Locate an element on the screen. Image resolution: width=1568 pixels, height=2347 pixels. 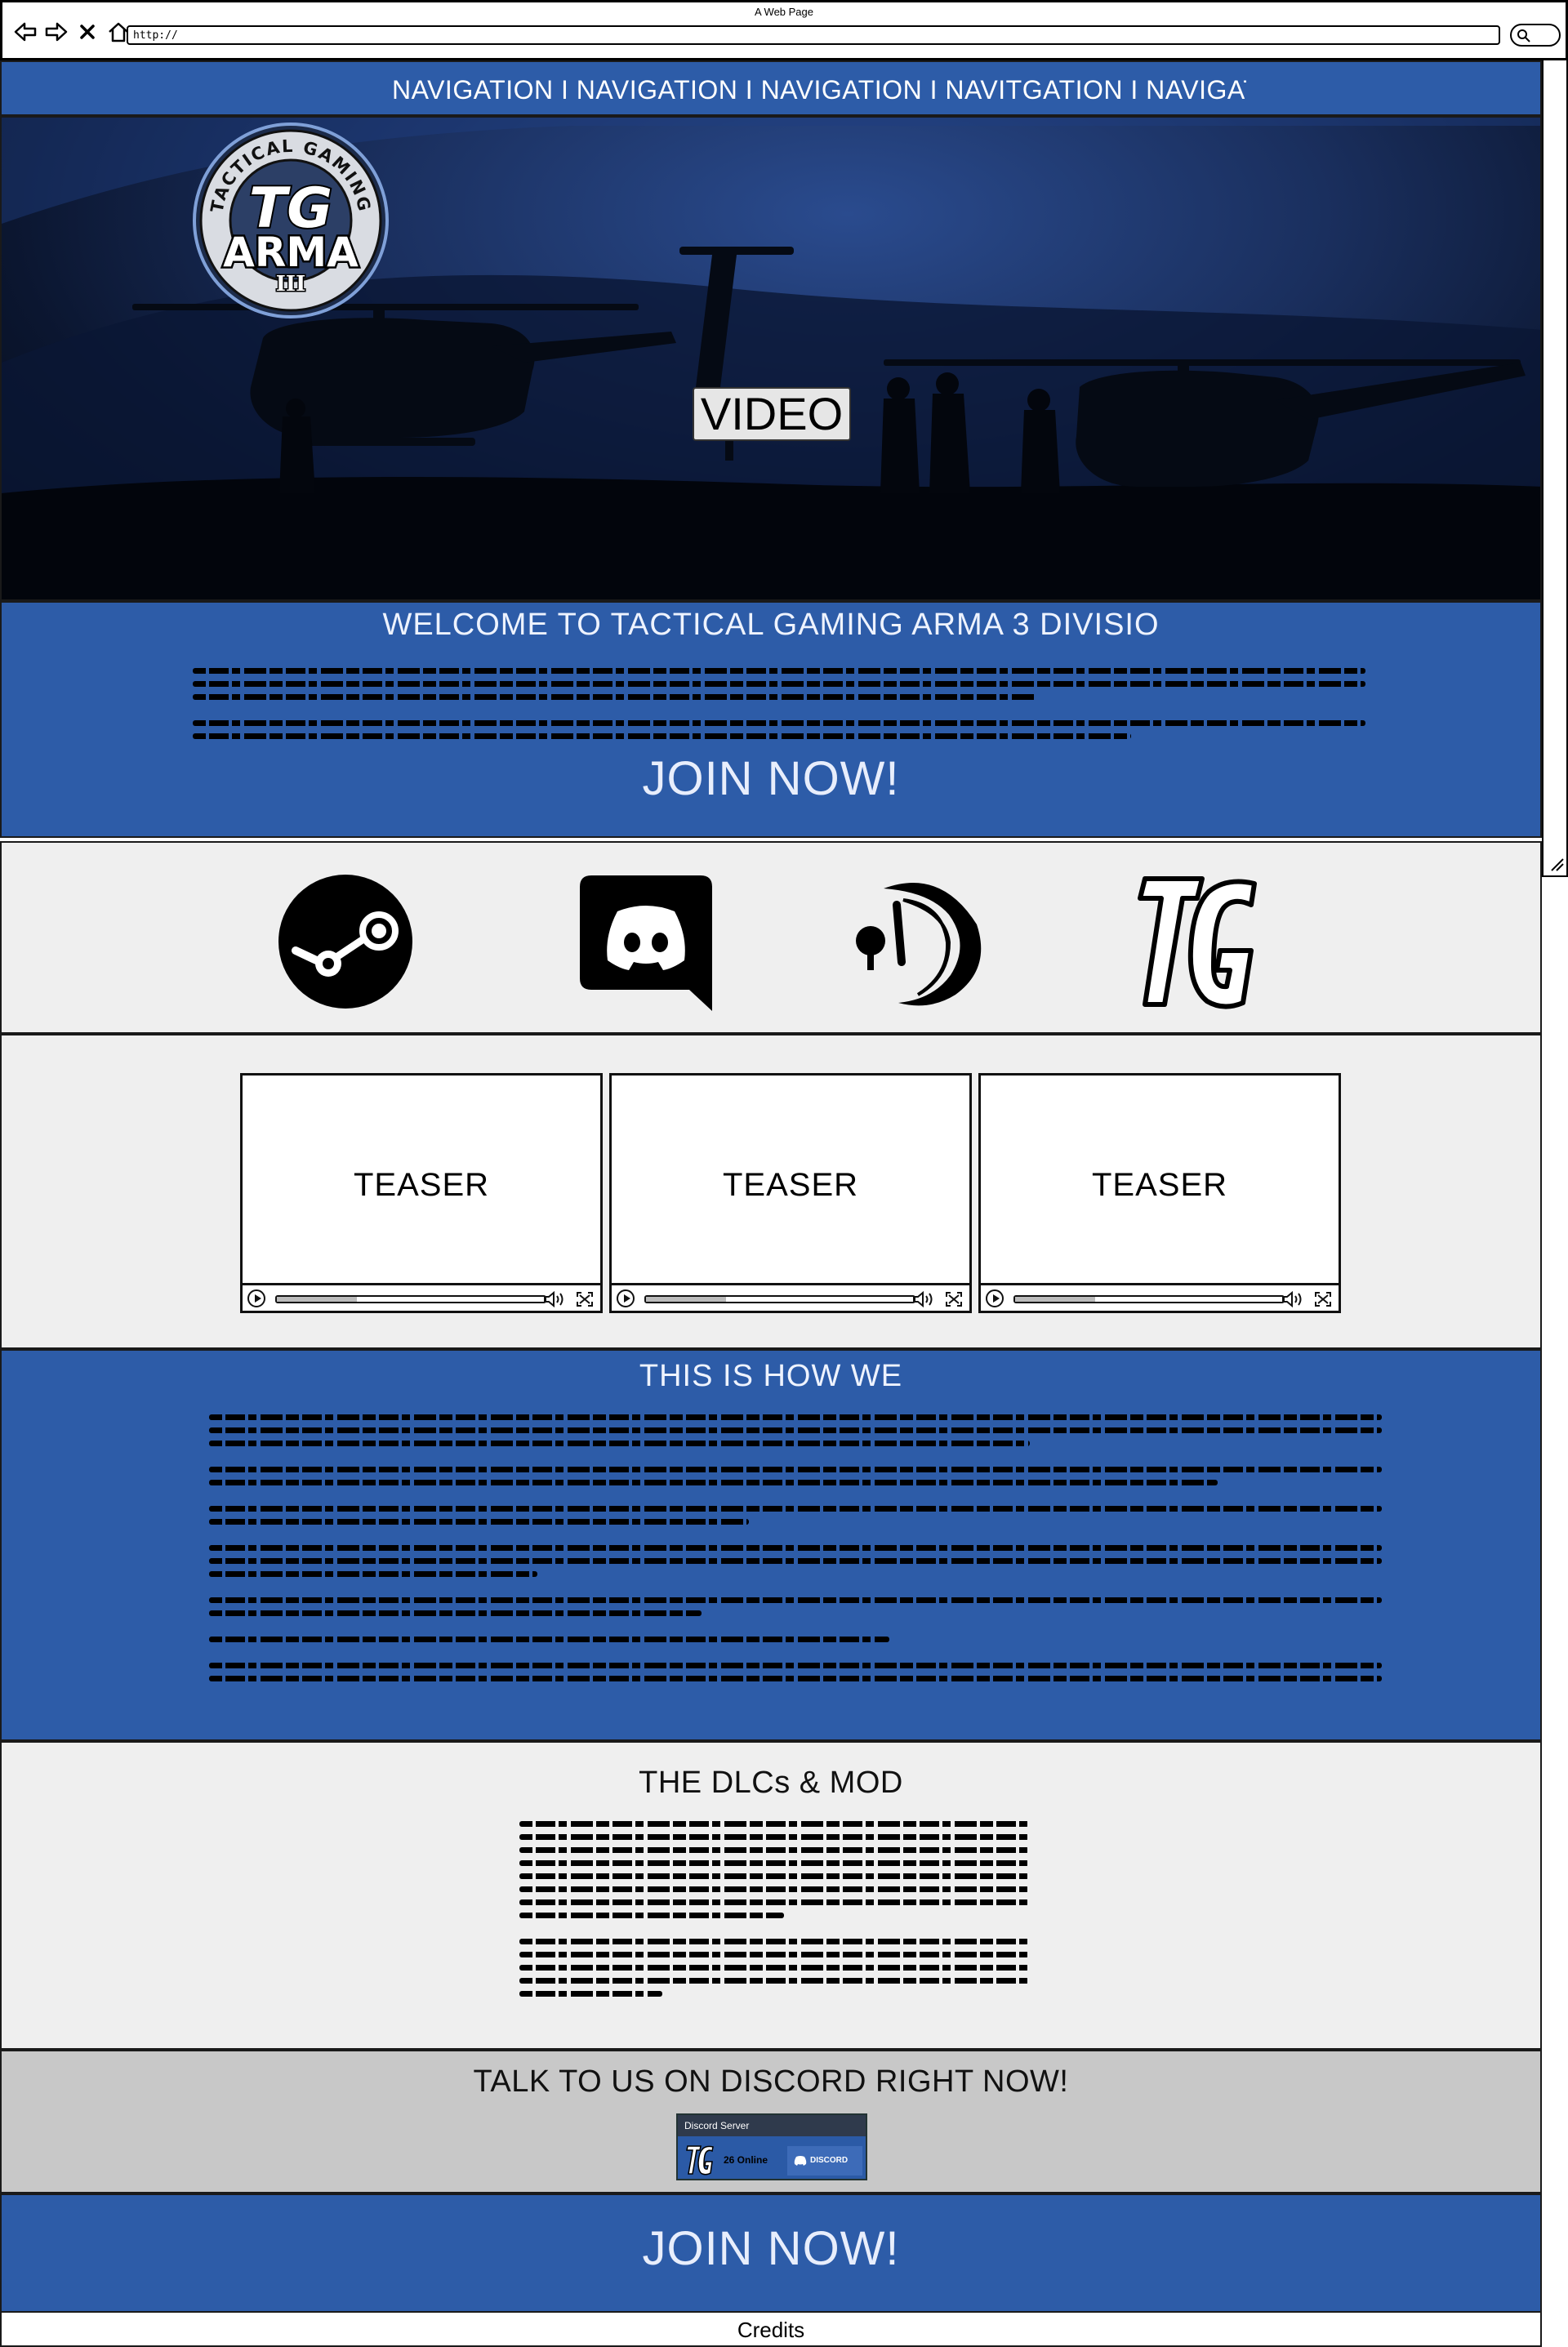
discord-connect-button: DISCORD is located at coordinates (824, 2161).